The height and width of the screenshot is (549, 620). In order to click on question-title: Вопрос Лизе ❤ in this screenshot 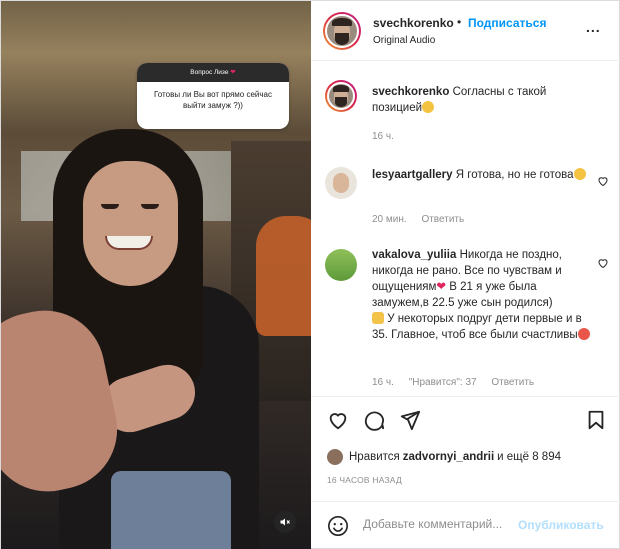, I will do `click(213, 72)`.